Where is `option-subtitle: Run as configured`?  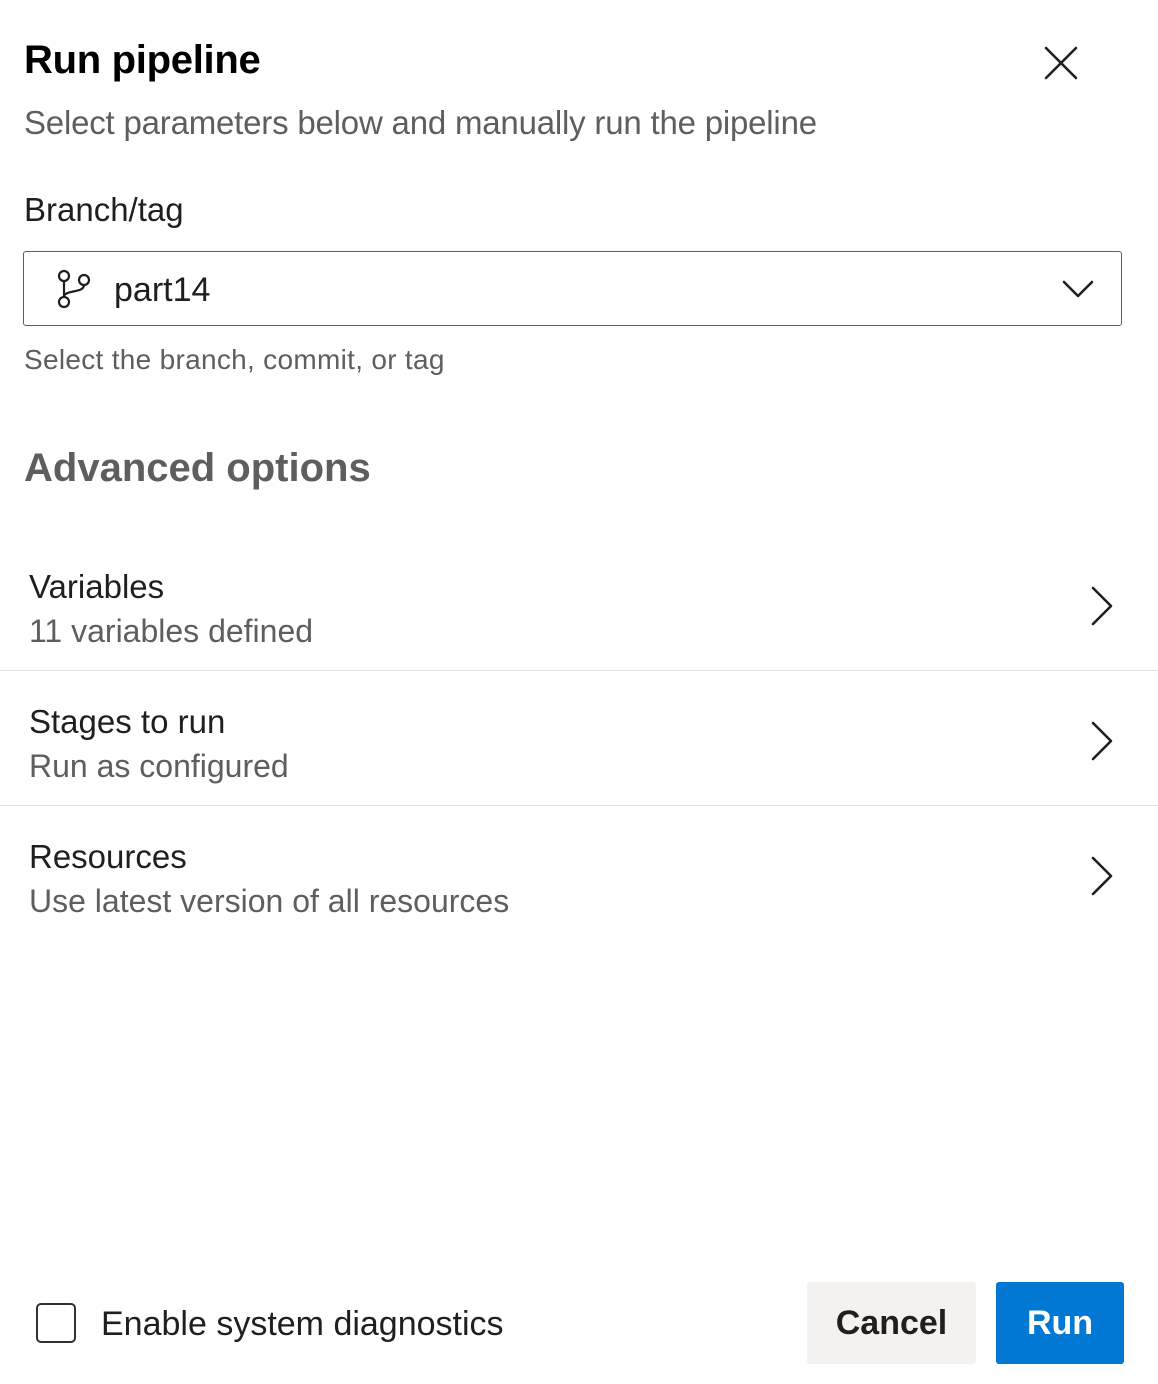 option-subtitle: Run as configured is located at coordinates (159, 766).